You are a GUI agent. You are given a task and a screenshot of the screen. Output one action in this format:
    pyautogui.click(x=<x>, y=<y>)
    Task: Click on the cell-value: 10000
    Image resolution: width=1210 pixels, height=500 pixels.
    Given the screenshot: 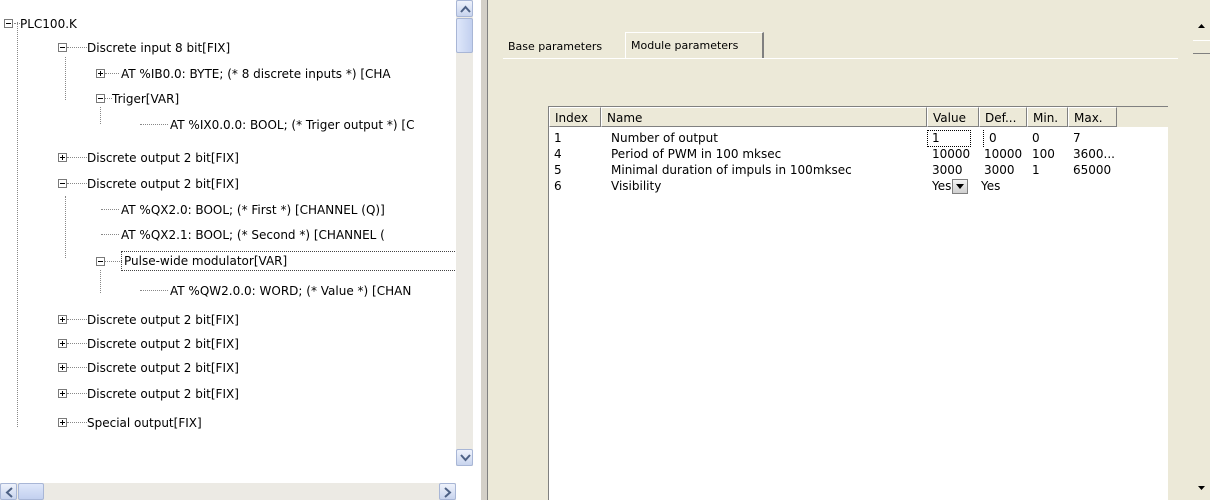 What is the action you would take?
    pyautogui.click(x=953, y=154)
    